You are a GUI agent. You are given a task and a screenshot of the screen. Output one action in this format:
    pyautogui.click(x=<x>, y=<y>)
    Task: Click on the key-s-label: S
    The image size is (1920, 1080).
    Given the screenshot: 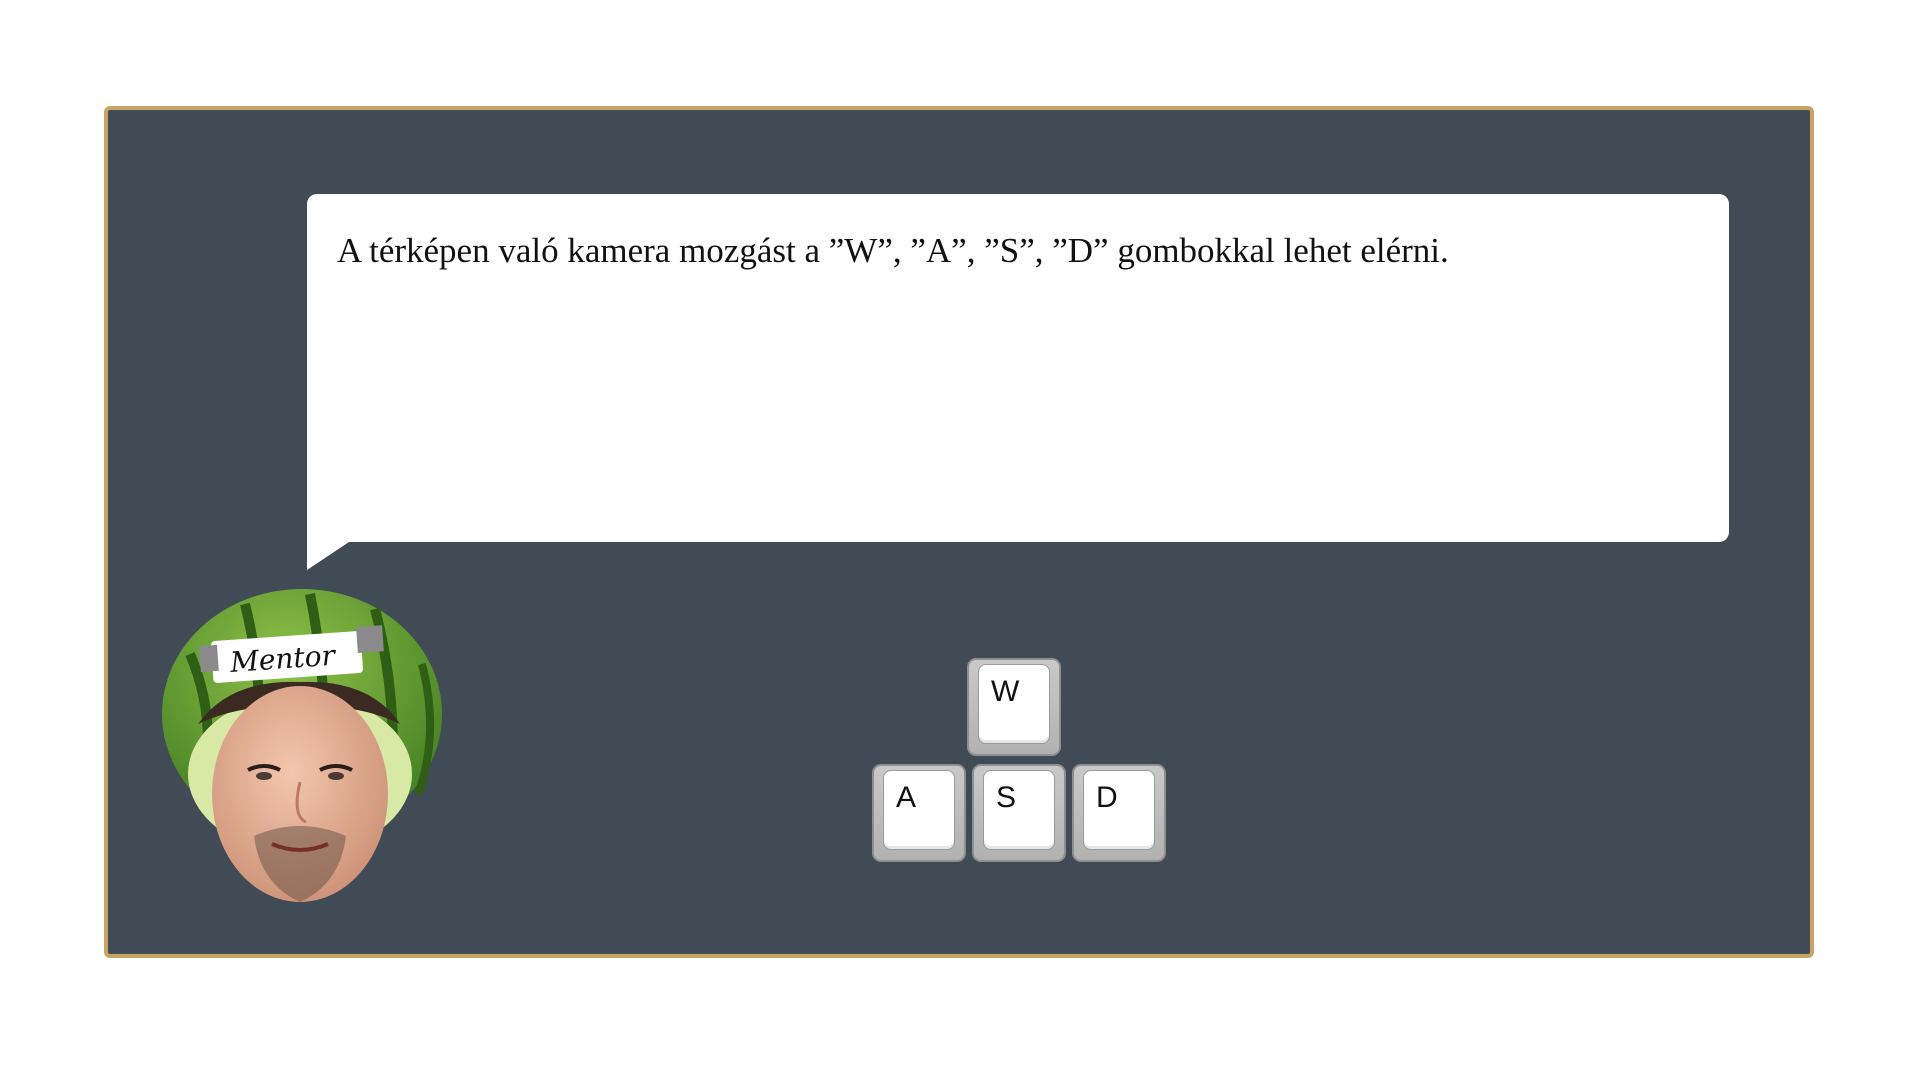 What is the action you would take?
    pyautogui.click(x=1006, y=797)
    